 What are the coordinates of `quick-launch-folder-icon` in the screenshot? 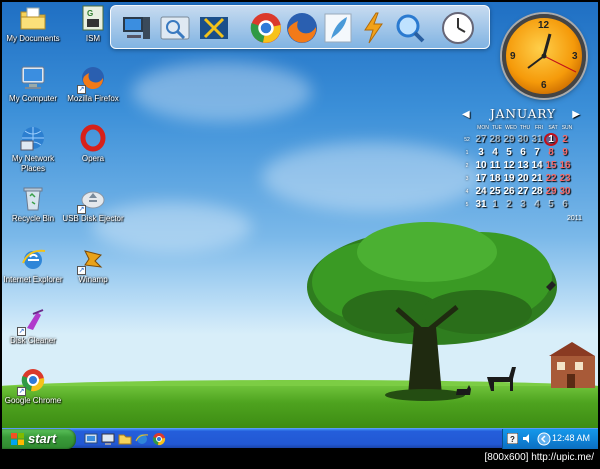 It's located at (125, 439).